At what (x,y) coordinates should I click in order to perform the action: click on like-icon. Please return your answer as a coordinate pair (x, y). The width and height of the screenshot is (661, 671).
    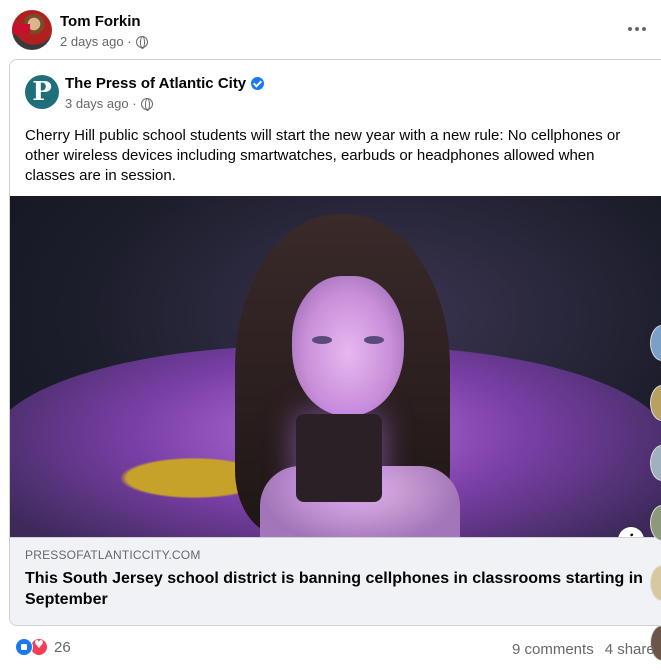
    Looking at the image, I should click on (24, 647).